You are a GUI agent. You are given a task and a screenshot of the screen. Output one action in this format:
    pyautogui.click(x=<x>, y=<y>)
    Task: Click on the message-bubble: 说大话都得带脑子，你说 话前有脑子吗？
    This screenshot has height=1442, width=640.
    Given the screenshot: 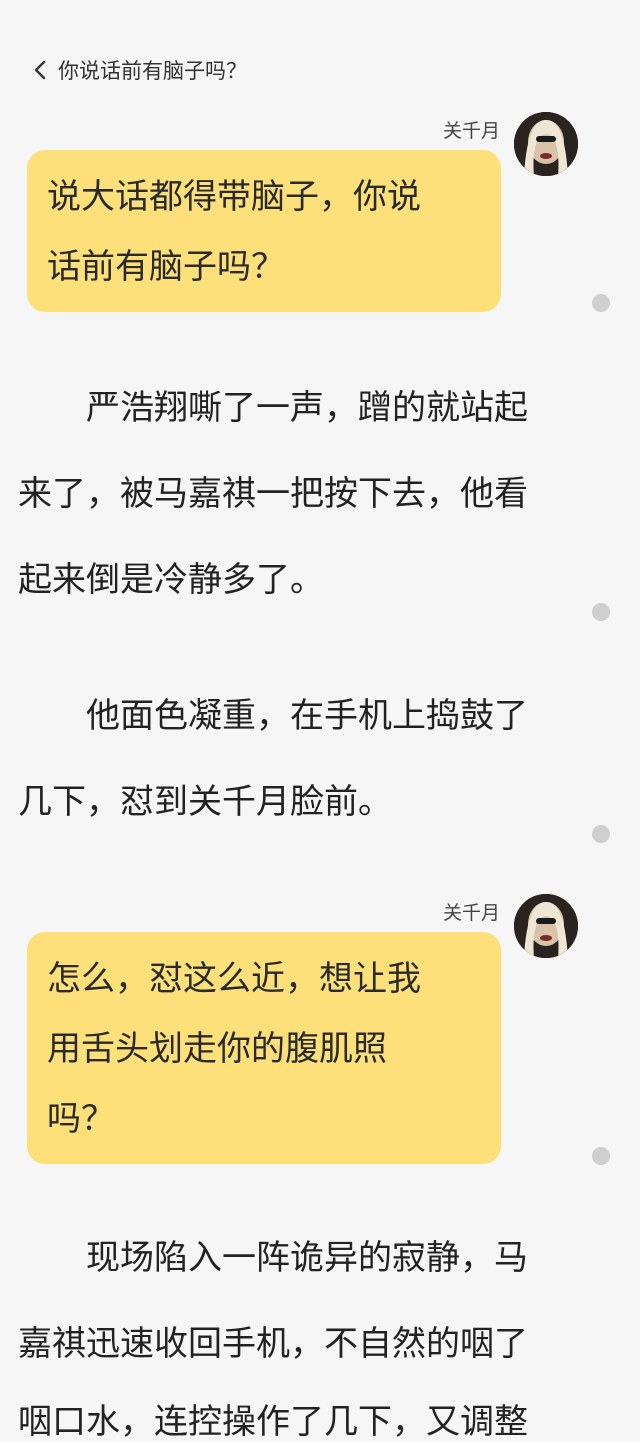 What is the action you would take?
    pyautogui.click(x=264, y=231)
    